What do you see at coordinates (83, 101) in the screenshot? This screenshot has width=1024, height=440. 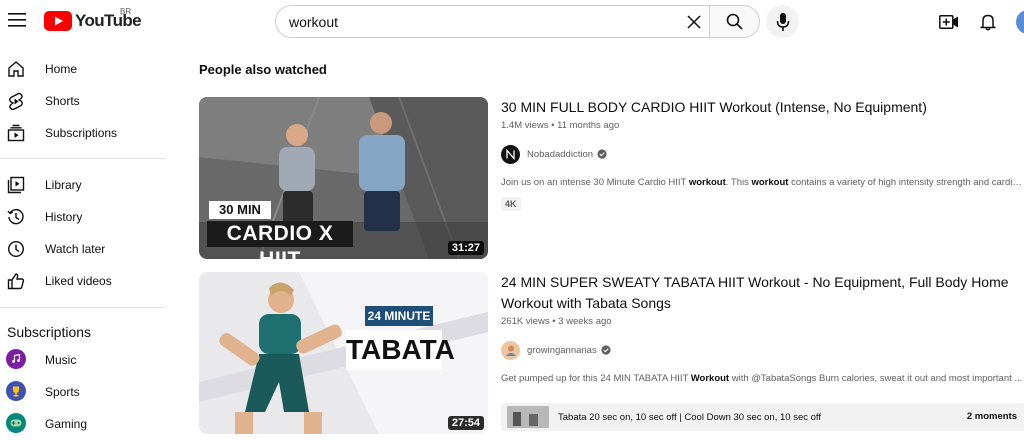 I see `sidebar-item-shorts: Shorts` at bounding box center [83, 101].